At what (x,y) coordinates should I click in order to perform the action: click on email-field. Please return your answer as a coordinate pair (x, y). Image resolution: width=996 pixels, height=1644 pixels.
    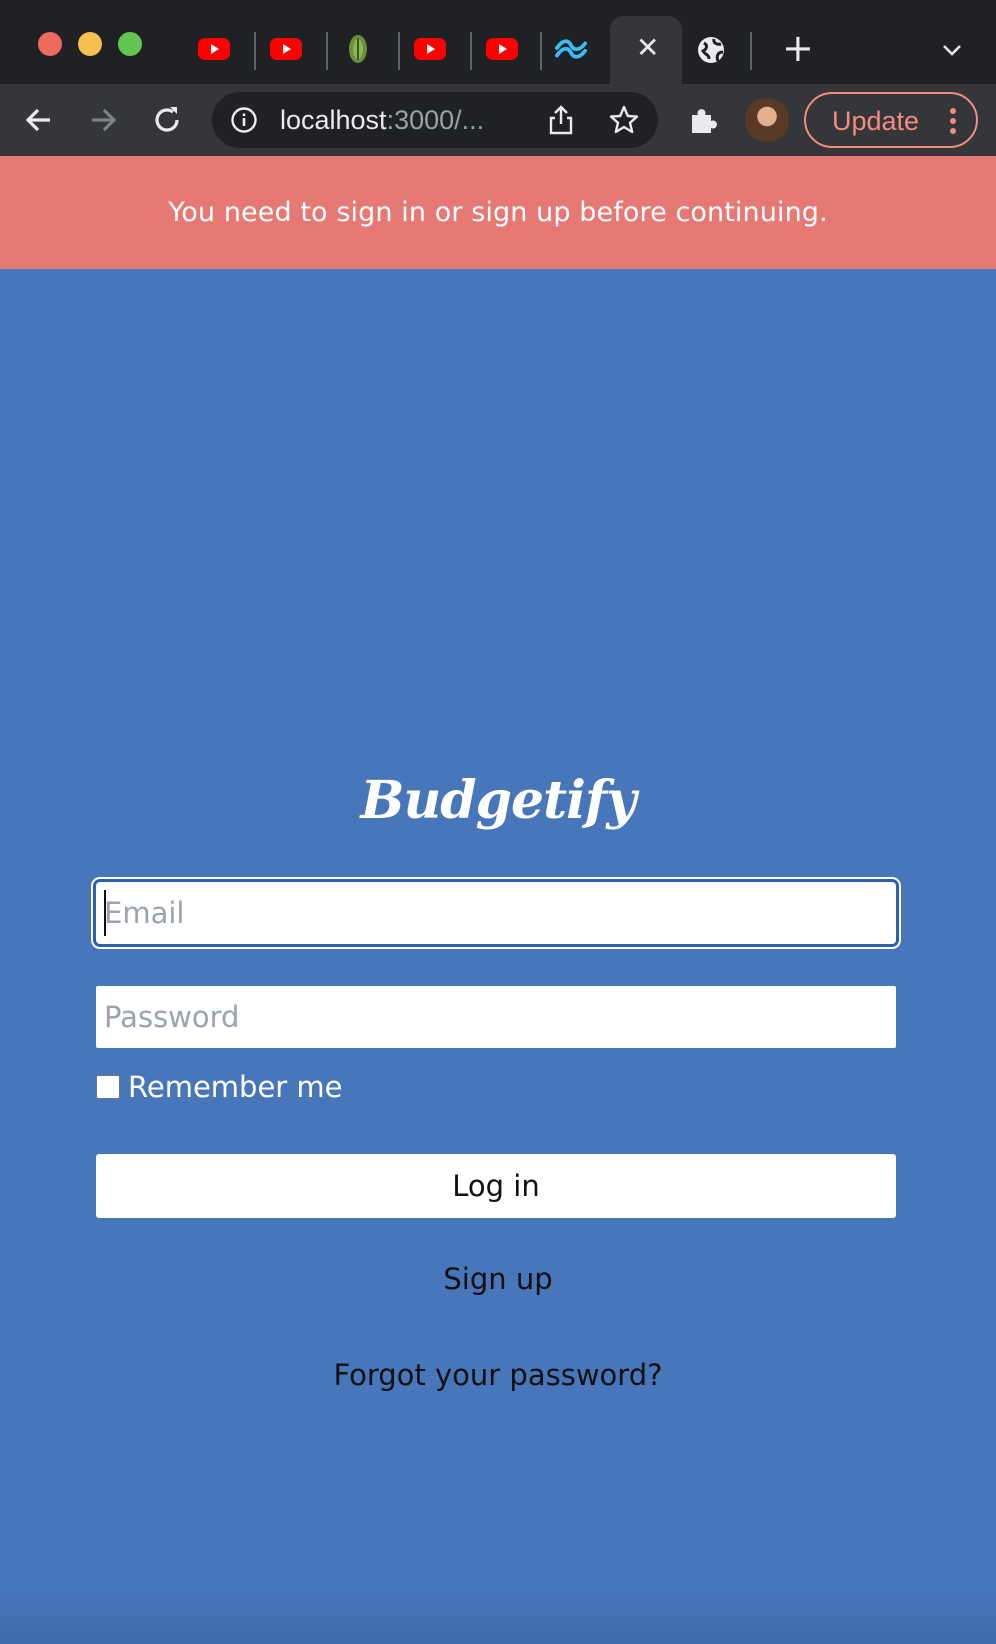
    Looking at the image, I should click on (496, 913).